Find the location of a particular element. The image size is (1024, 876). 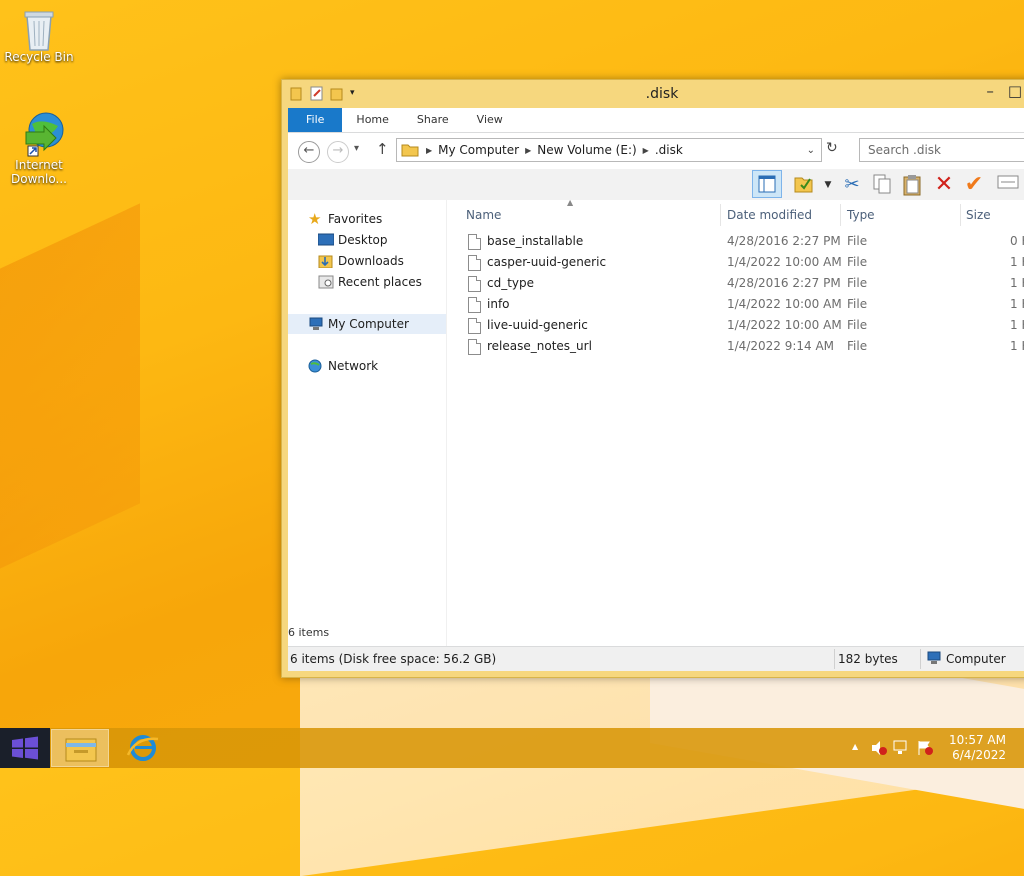

cut-icon: ✂ is located at coordinates (852, 185).